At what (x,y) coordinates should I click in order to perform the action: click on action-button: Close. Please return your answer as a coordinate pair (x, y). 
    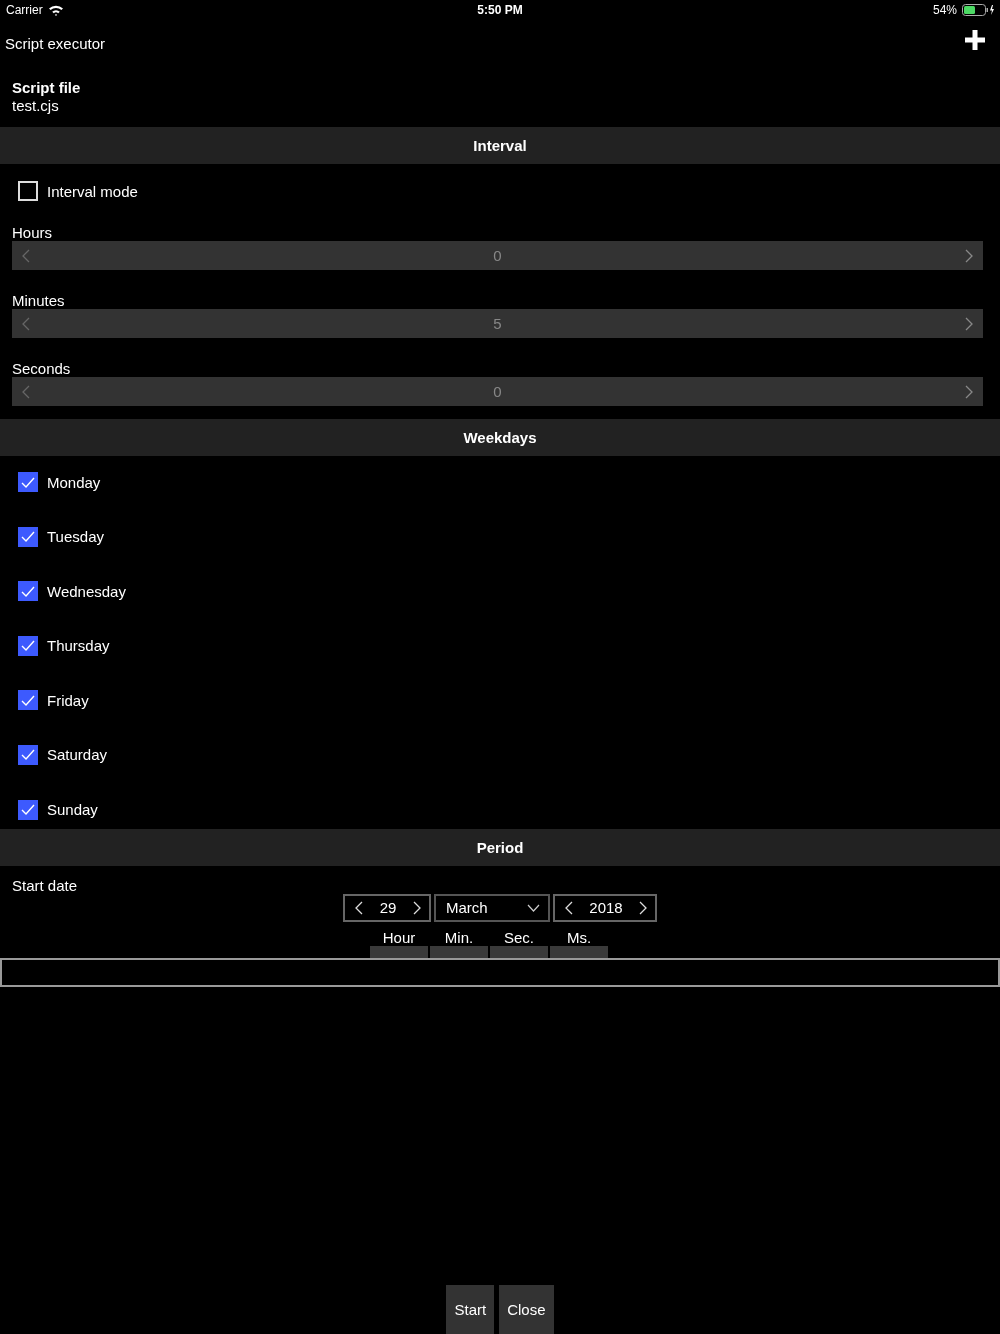
    Looking at the image, I should click on (526, 1309).